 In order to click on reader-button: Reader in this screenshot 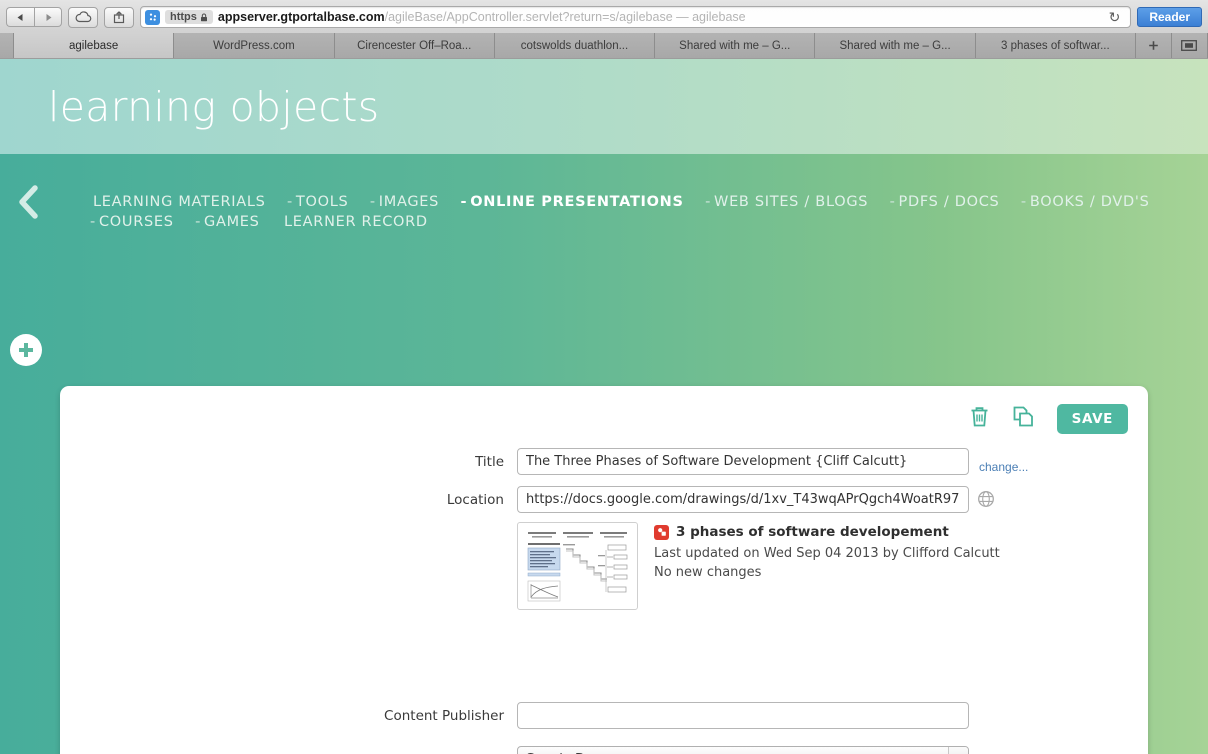, I will do `click(1169, 17)`.